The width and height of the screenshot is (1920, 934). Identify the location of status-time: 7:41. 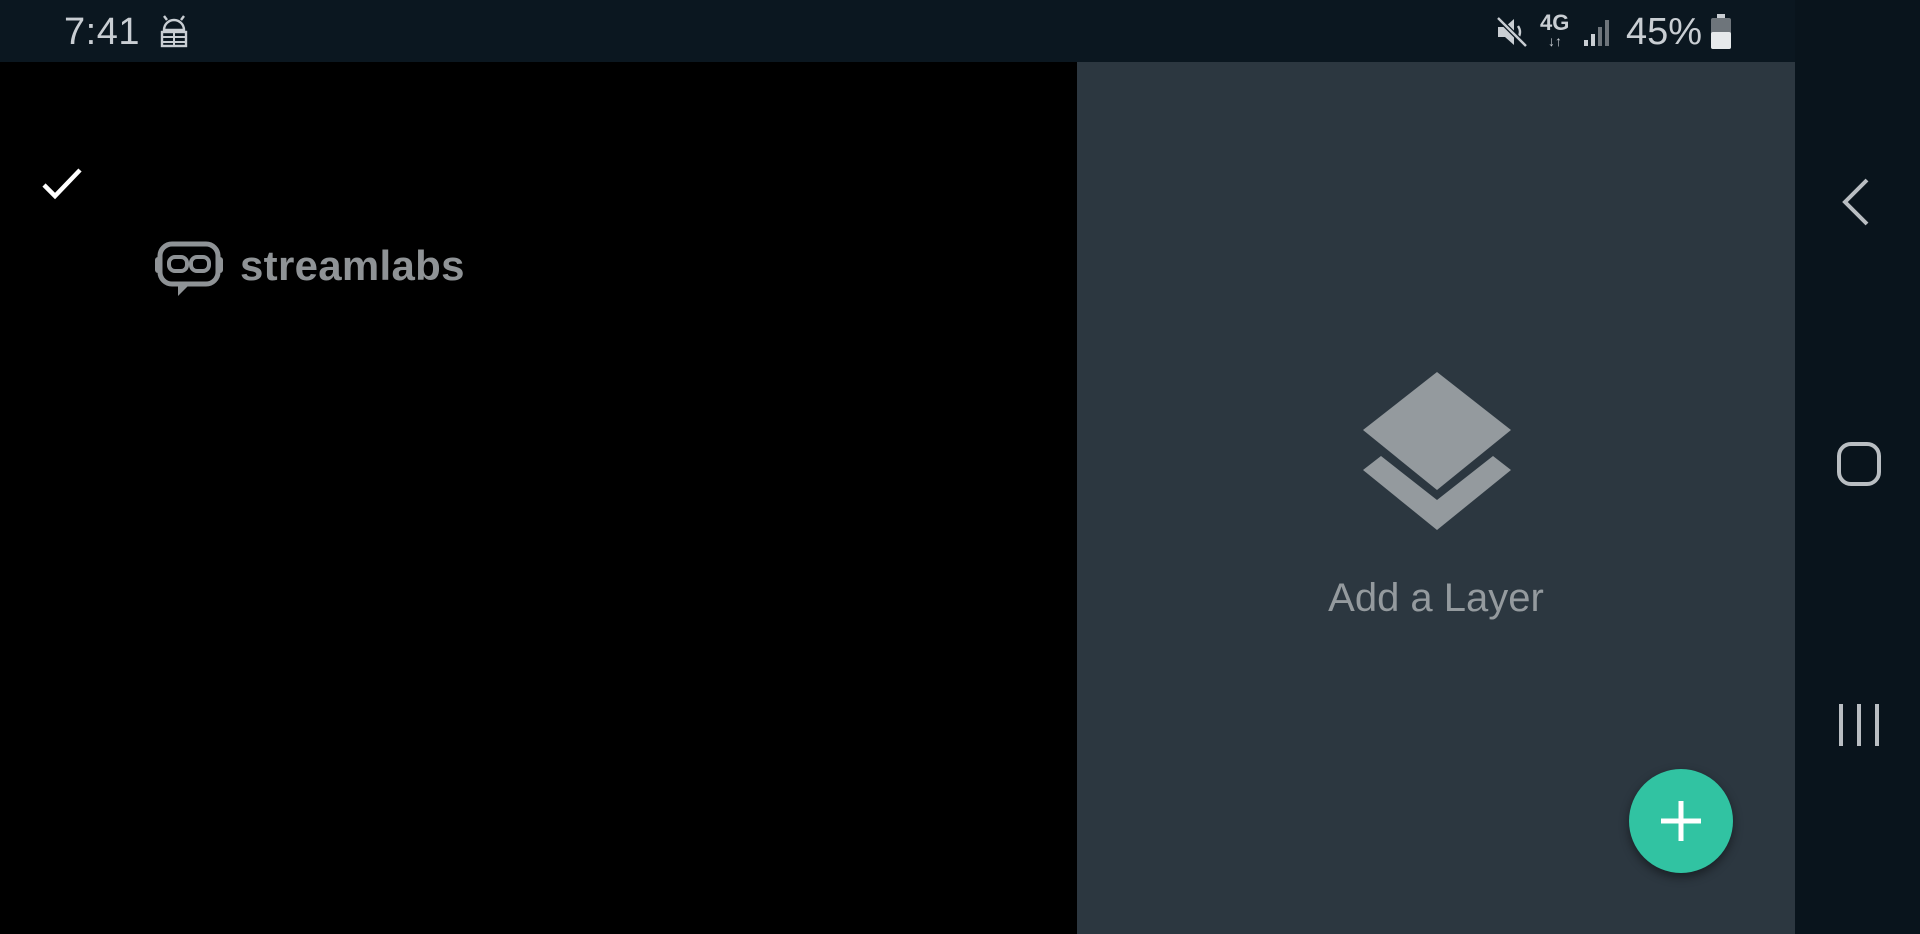
(102, 32).